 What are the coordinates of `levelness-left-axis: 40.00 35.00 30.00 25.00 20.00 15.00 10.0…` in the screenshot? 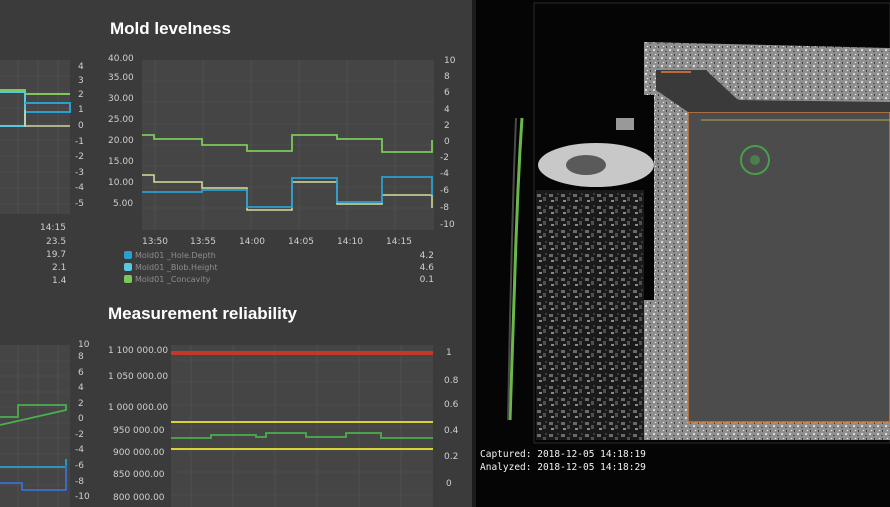 It's located at (121, 131).